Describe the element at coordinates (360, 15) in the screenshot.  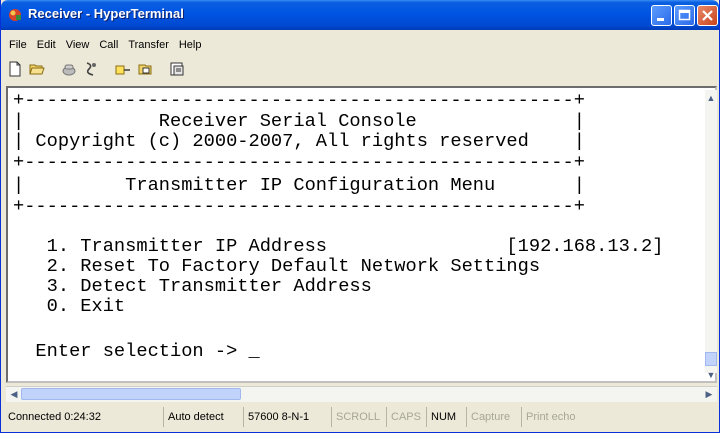
I see `title-bar: Receiver - HyperTerminal` at that location.